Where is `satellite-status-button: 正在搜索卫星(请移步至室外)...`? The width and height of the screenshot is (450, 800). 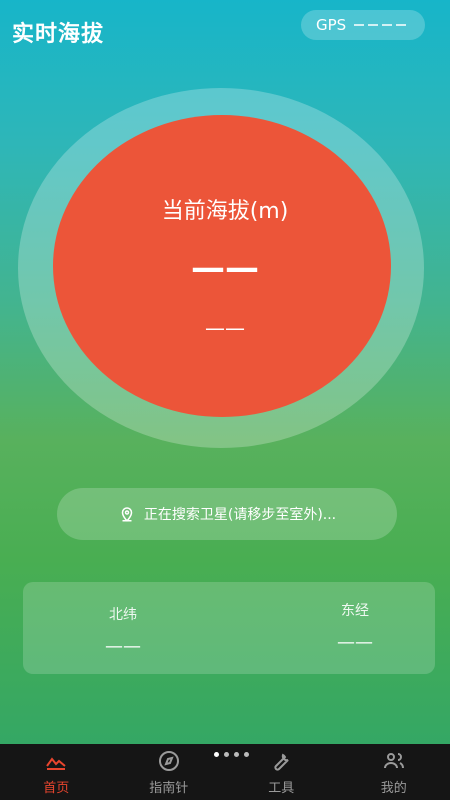
satellite-status-button: 正在搜索卫星(请移步至室外)... is located at coordinates (227, 514).